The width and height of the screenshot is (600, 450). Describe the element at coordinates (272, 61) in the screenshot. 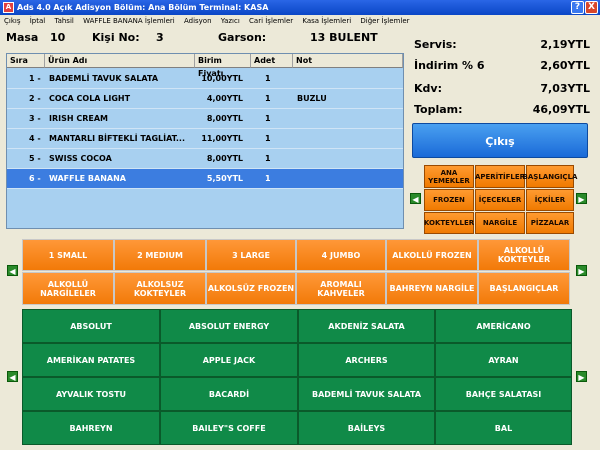

I see `col-header-adet: Adet` at that location.